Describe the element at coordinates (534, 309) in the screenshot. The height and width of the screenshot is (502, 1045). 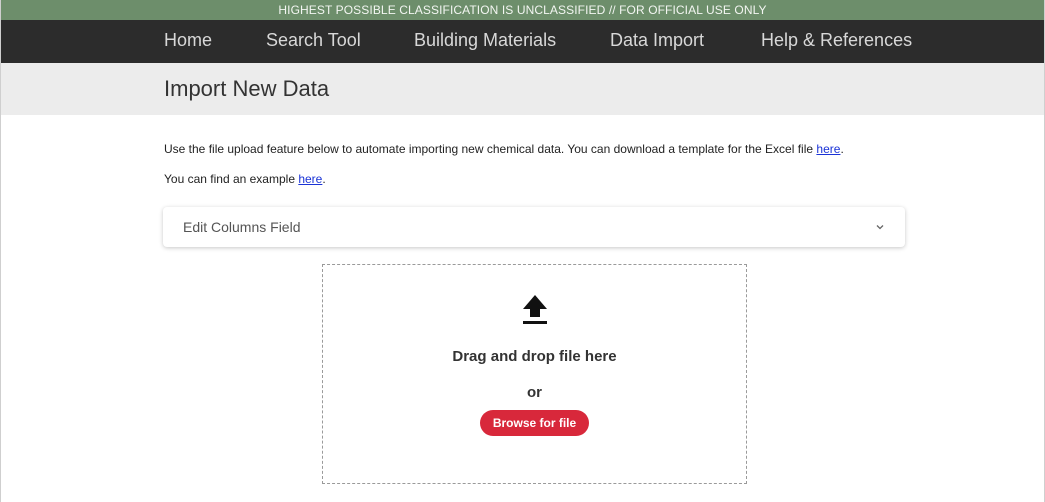
I see `upload-icon` at that location.